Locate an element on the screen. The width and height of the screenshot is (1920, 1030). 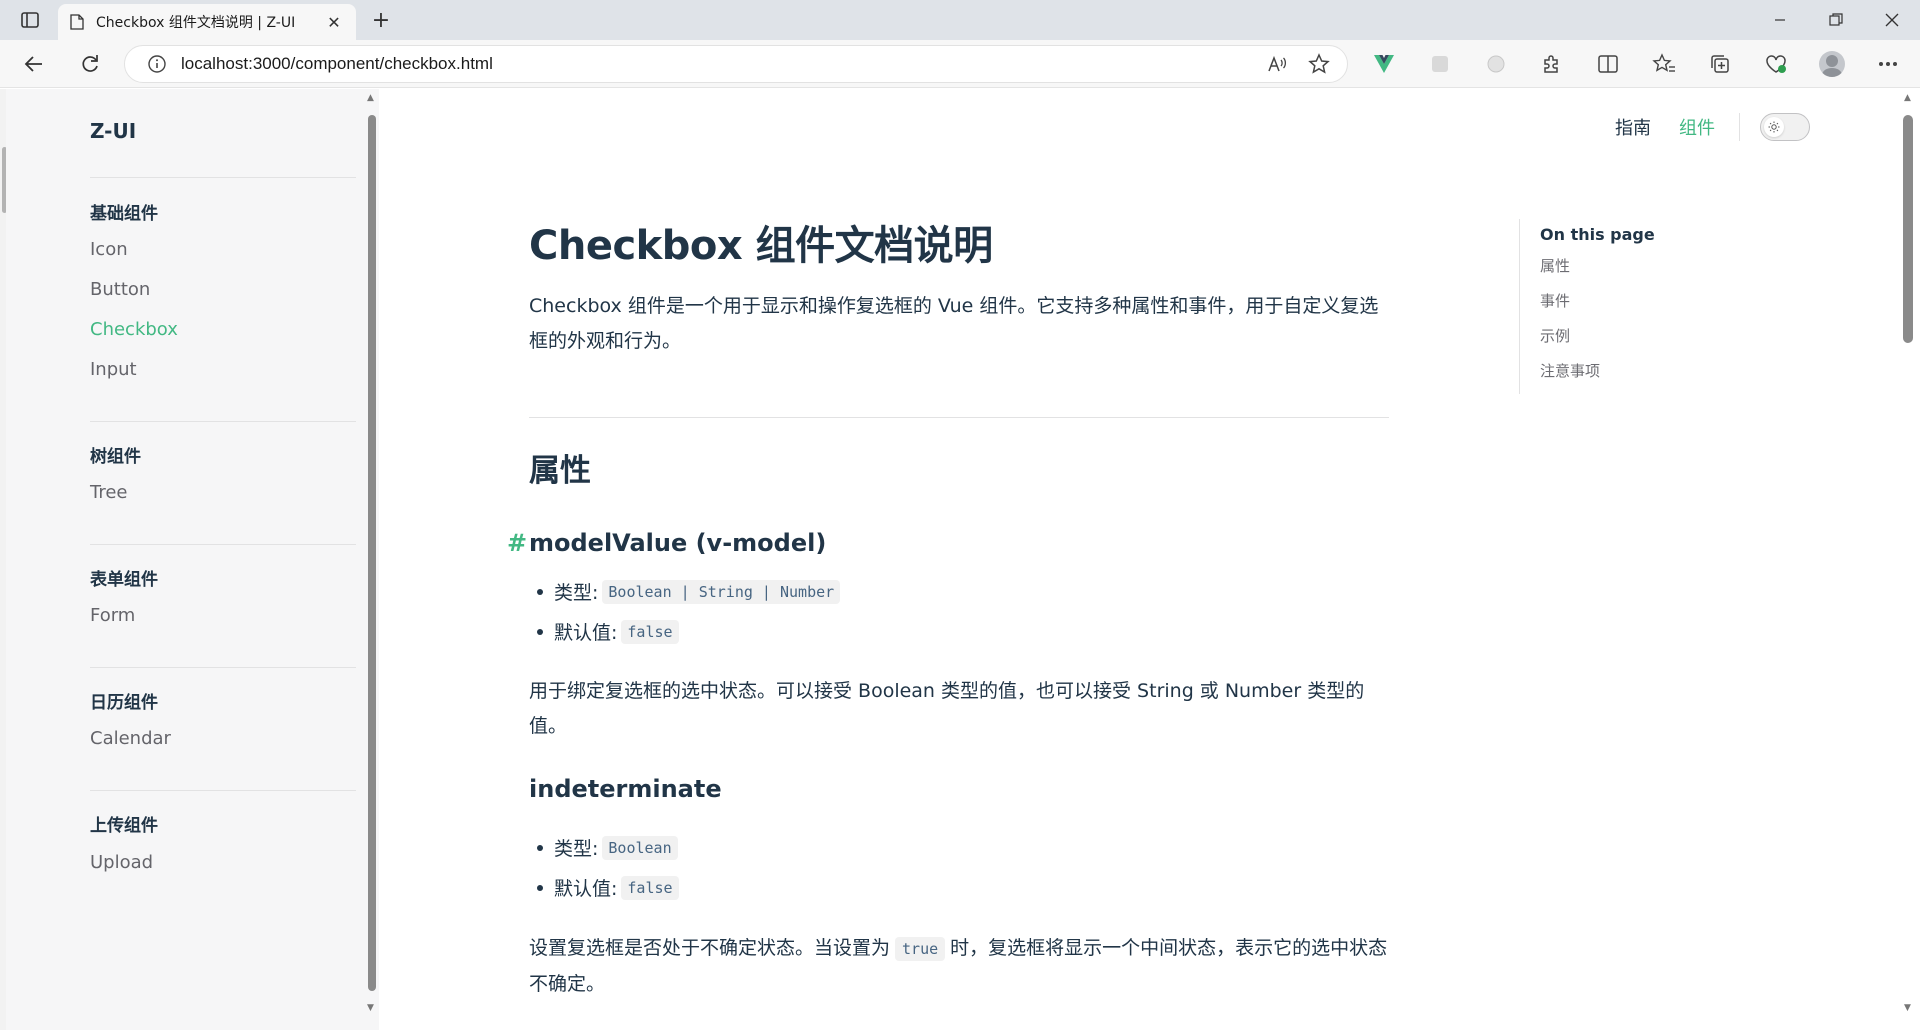
tab-title: Checkbox 组件文档说明 | Z-UI is located at coordinates (196, 23).